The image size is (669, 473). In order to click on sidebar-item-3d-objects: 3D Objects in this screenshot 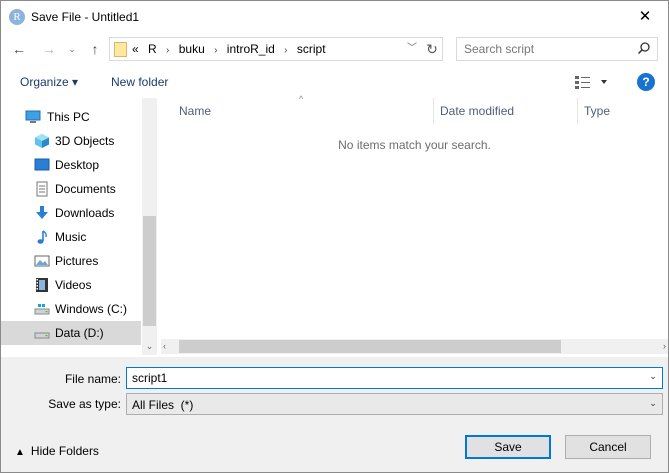, I will do `click(71, 141)`.